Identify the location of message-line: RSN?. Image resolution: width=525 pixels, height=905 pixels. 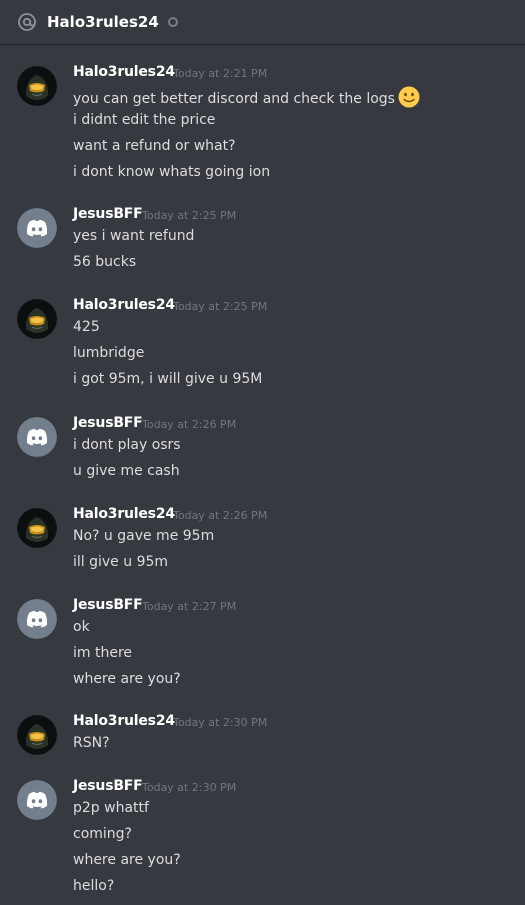
(91, 743).